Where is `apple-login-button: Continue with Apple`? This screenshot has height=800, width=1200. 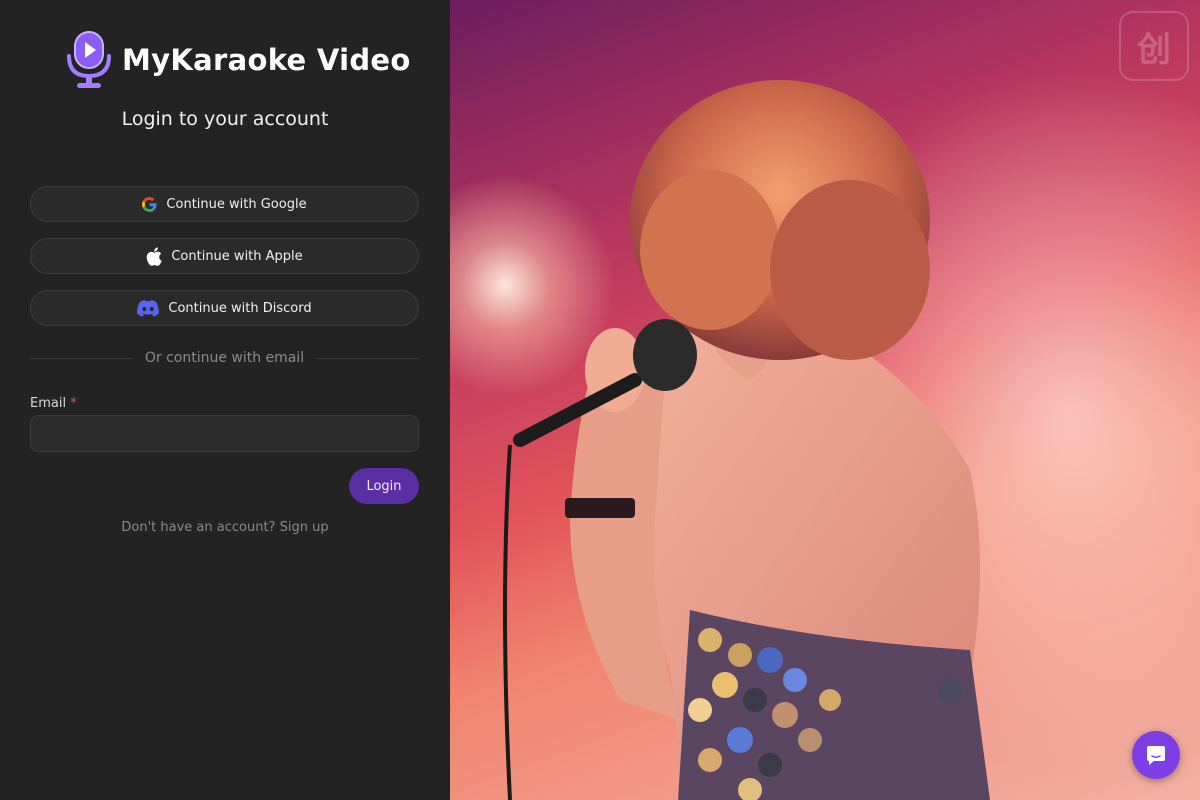 apple-login-button: Continue with Apple is located at coordinates (224, 256).